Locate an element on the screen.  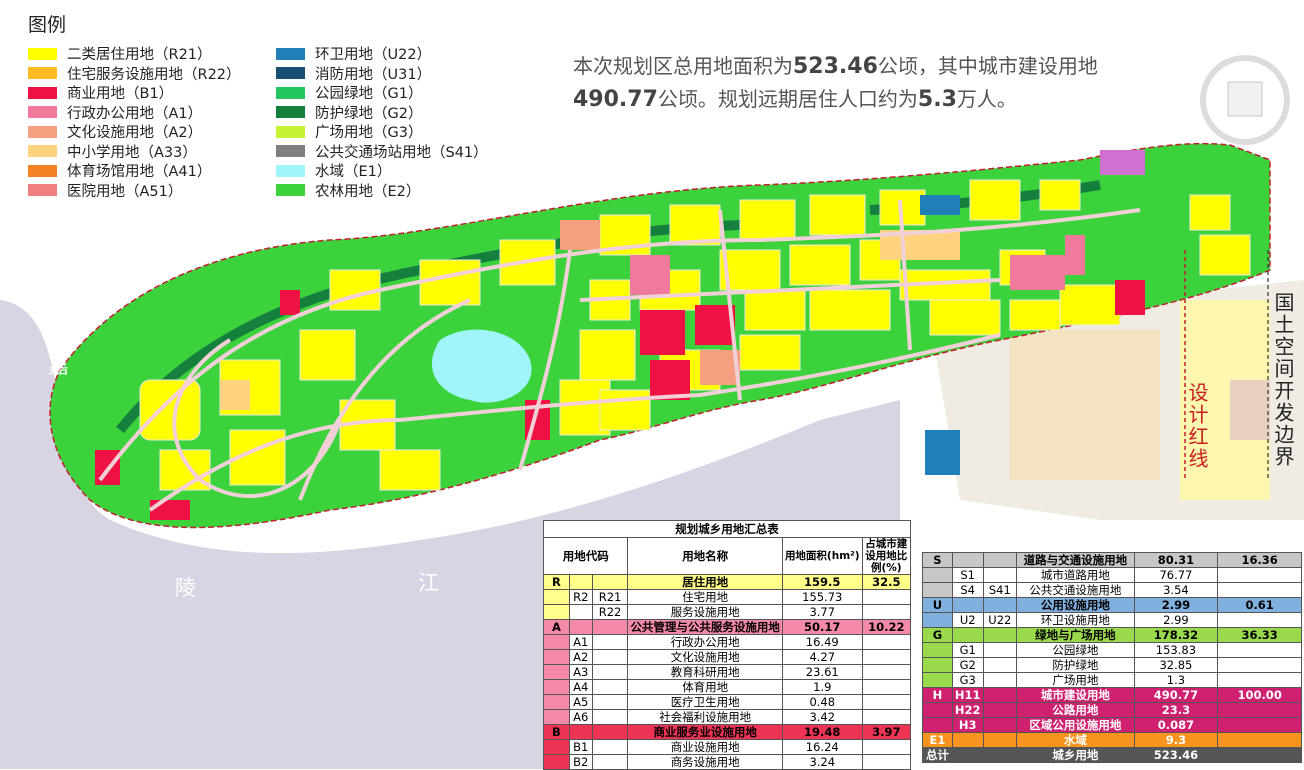
right-legend-item: 水域（E1） is located at coordinates (333, 170).